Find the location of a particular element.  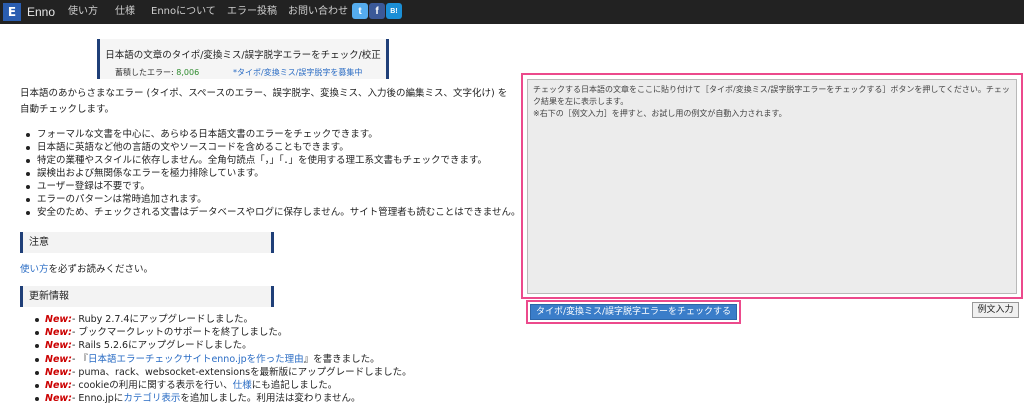

brand-name: Enno is located at coordinates (41, 12).